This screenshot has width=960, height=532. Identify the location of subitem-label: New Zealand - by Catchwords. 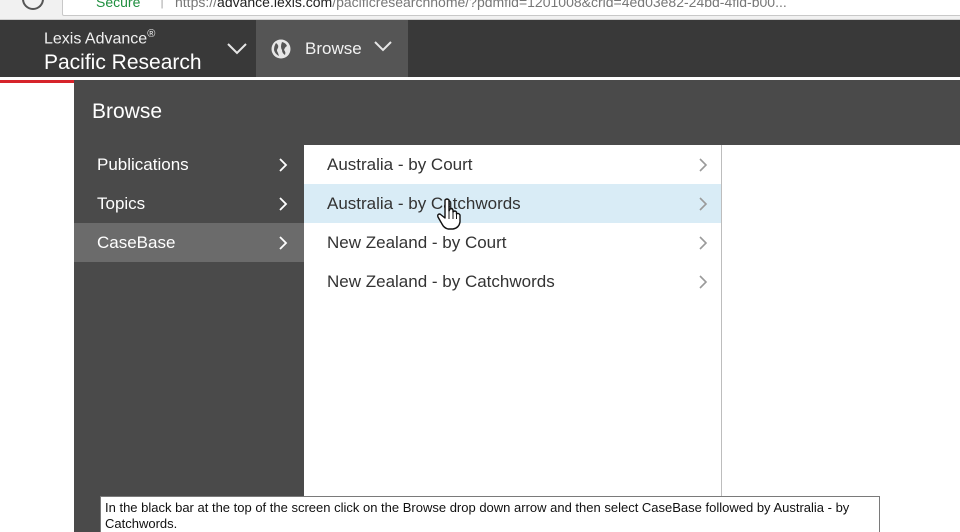
(441, 281).